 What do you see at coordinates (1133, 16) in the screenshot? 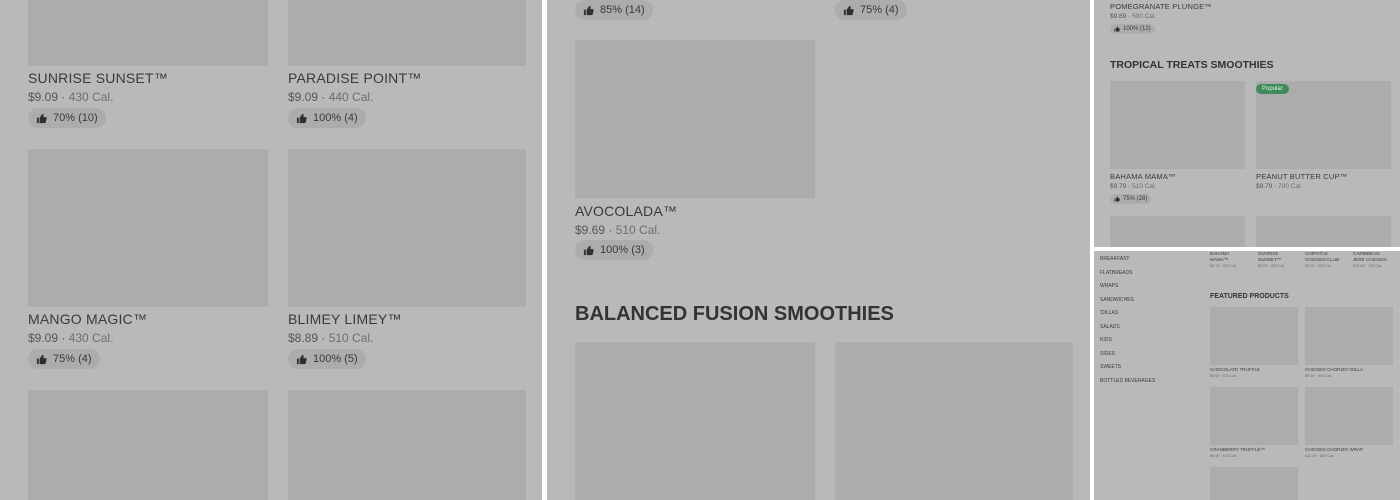
I see `product-meta: $9.69 · 500 Cal.` at bounding box center [1133, 16].